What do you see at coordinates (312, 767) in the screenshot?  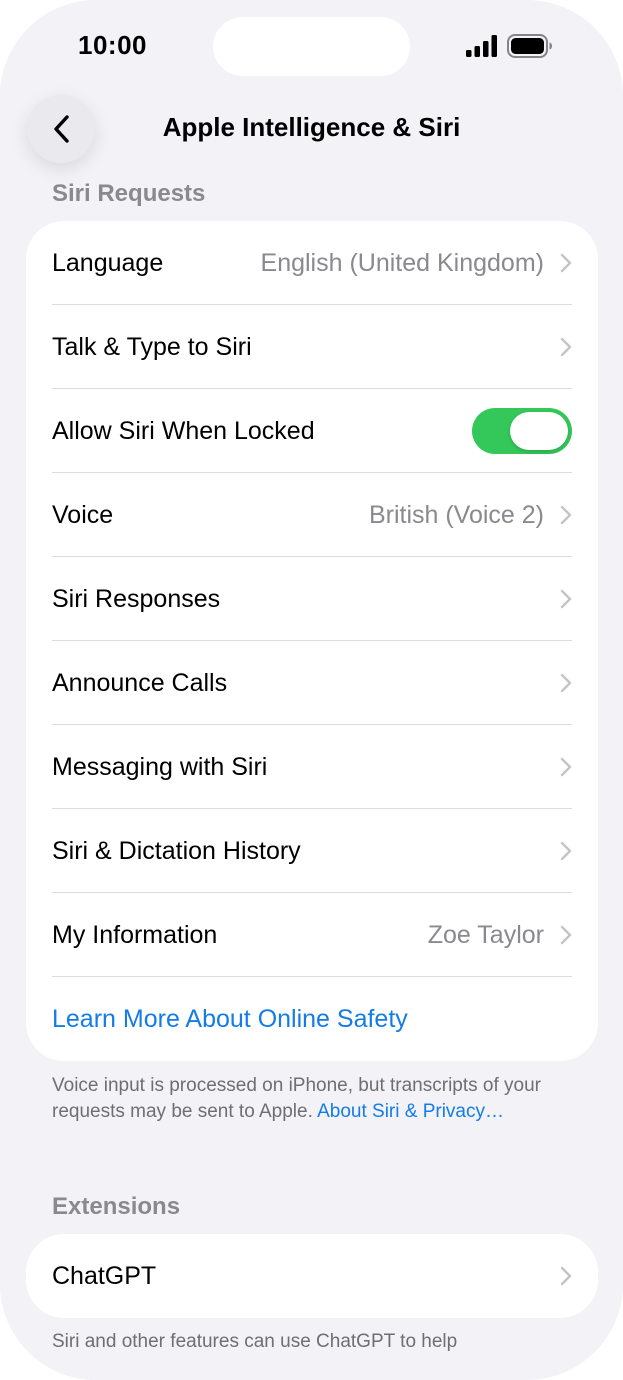 I see `row-messaging-with-siri: Messaging with Siri` at bounding box center [312, 767].